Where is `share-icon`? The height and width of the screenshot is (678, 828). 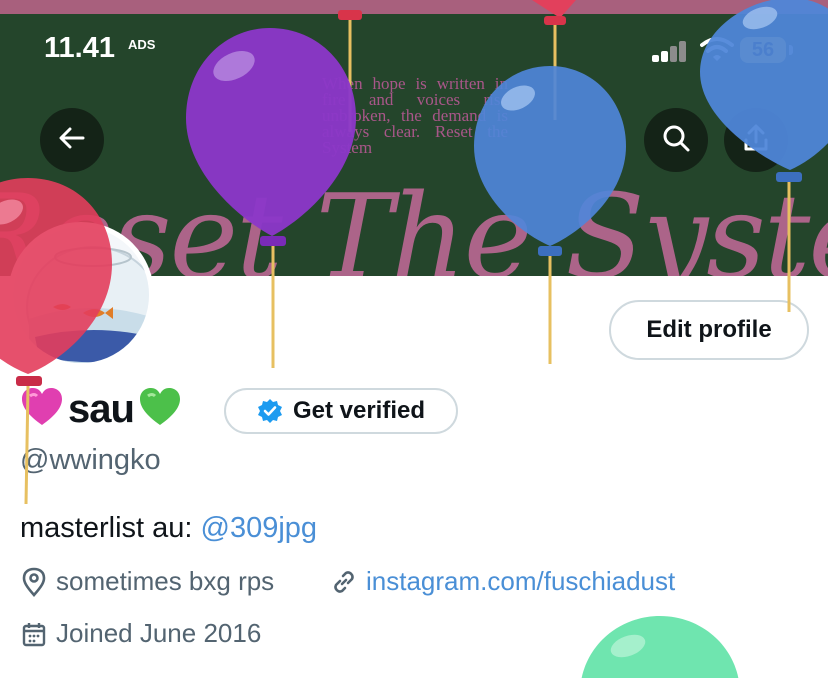
share-icon is located at coordinates (756, 140).